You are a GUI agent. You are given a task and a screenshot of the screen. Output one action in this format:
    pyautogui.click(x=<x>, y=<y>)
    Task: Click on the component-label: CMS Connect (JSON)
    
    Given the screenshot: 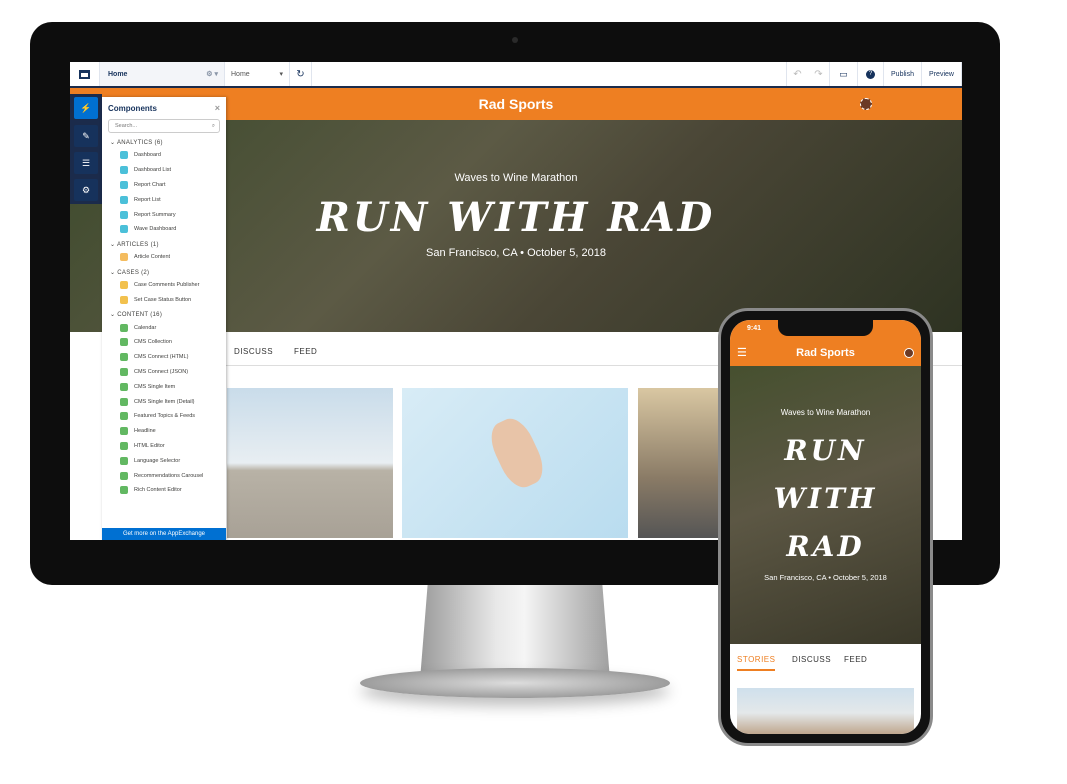 What is the action you would take?
    pyautogui.click(x=161, y=371)
    